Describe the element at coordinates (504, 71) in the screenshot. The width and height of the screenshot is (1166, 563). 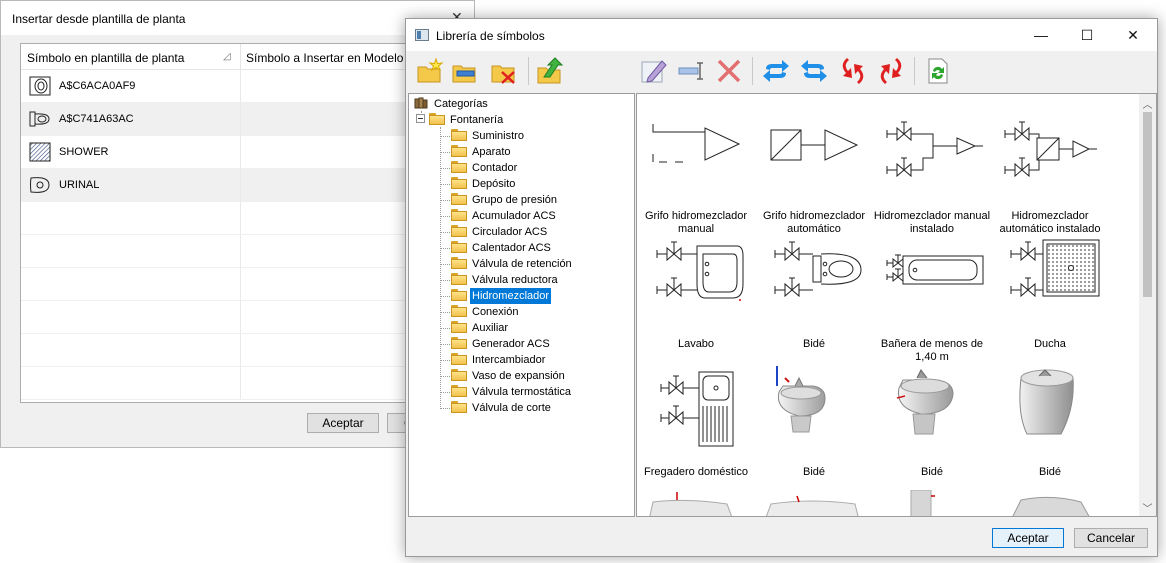
I see `delete-folder-icon` at that location.